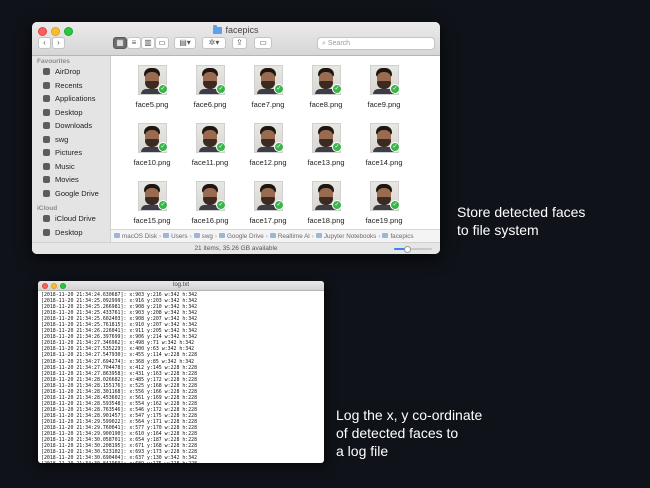 The image size is (650, 488). I want to click on gear-icon: ✲▾, so click(214, 42).